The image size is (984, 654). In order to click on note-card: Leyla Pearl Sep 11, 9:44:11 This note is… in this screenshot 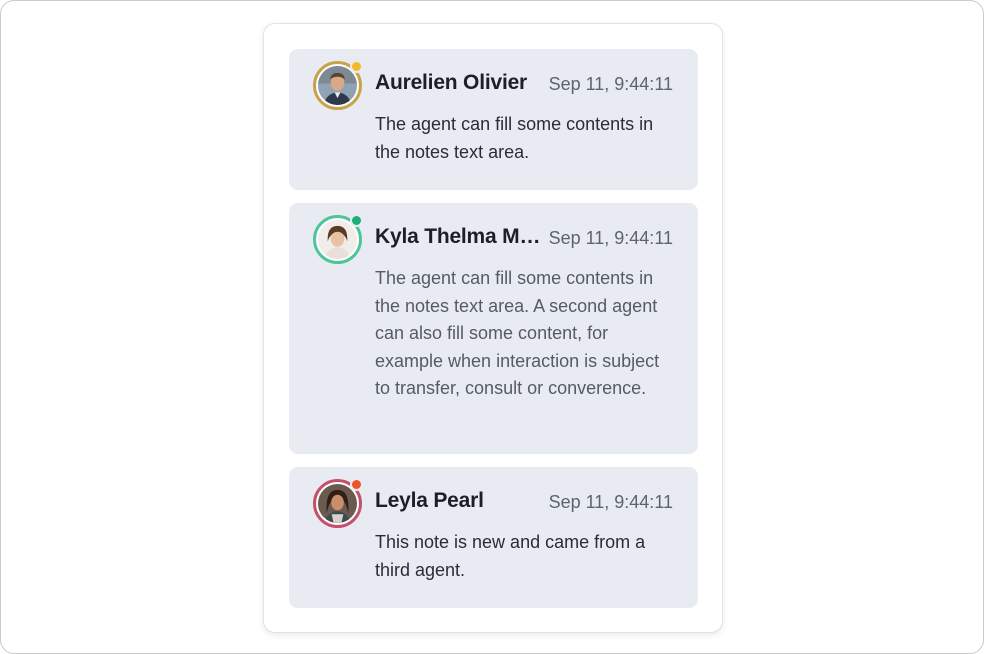, I will do `click(493, 537)`.